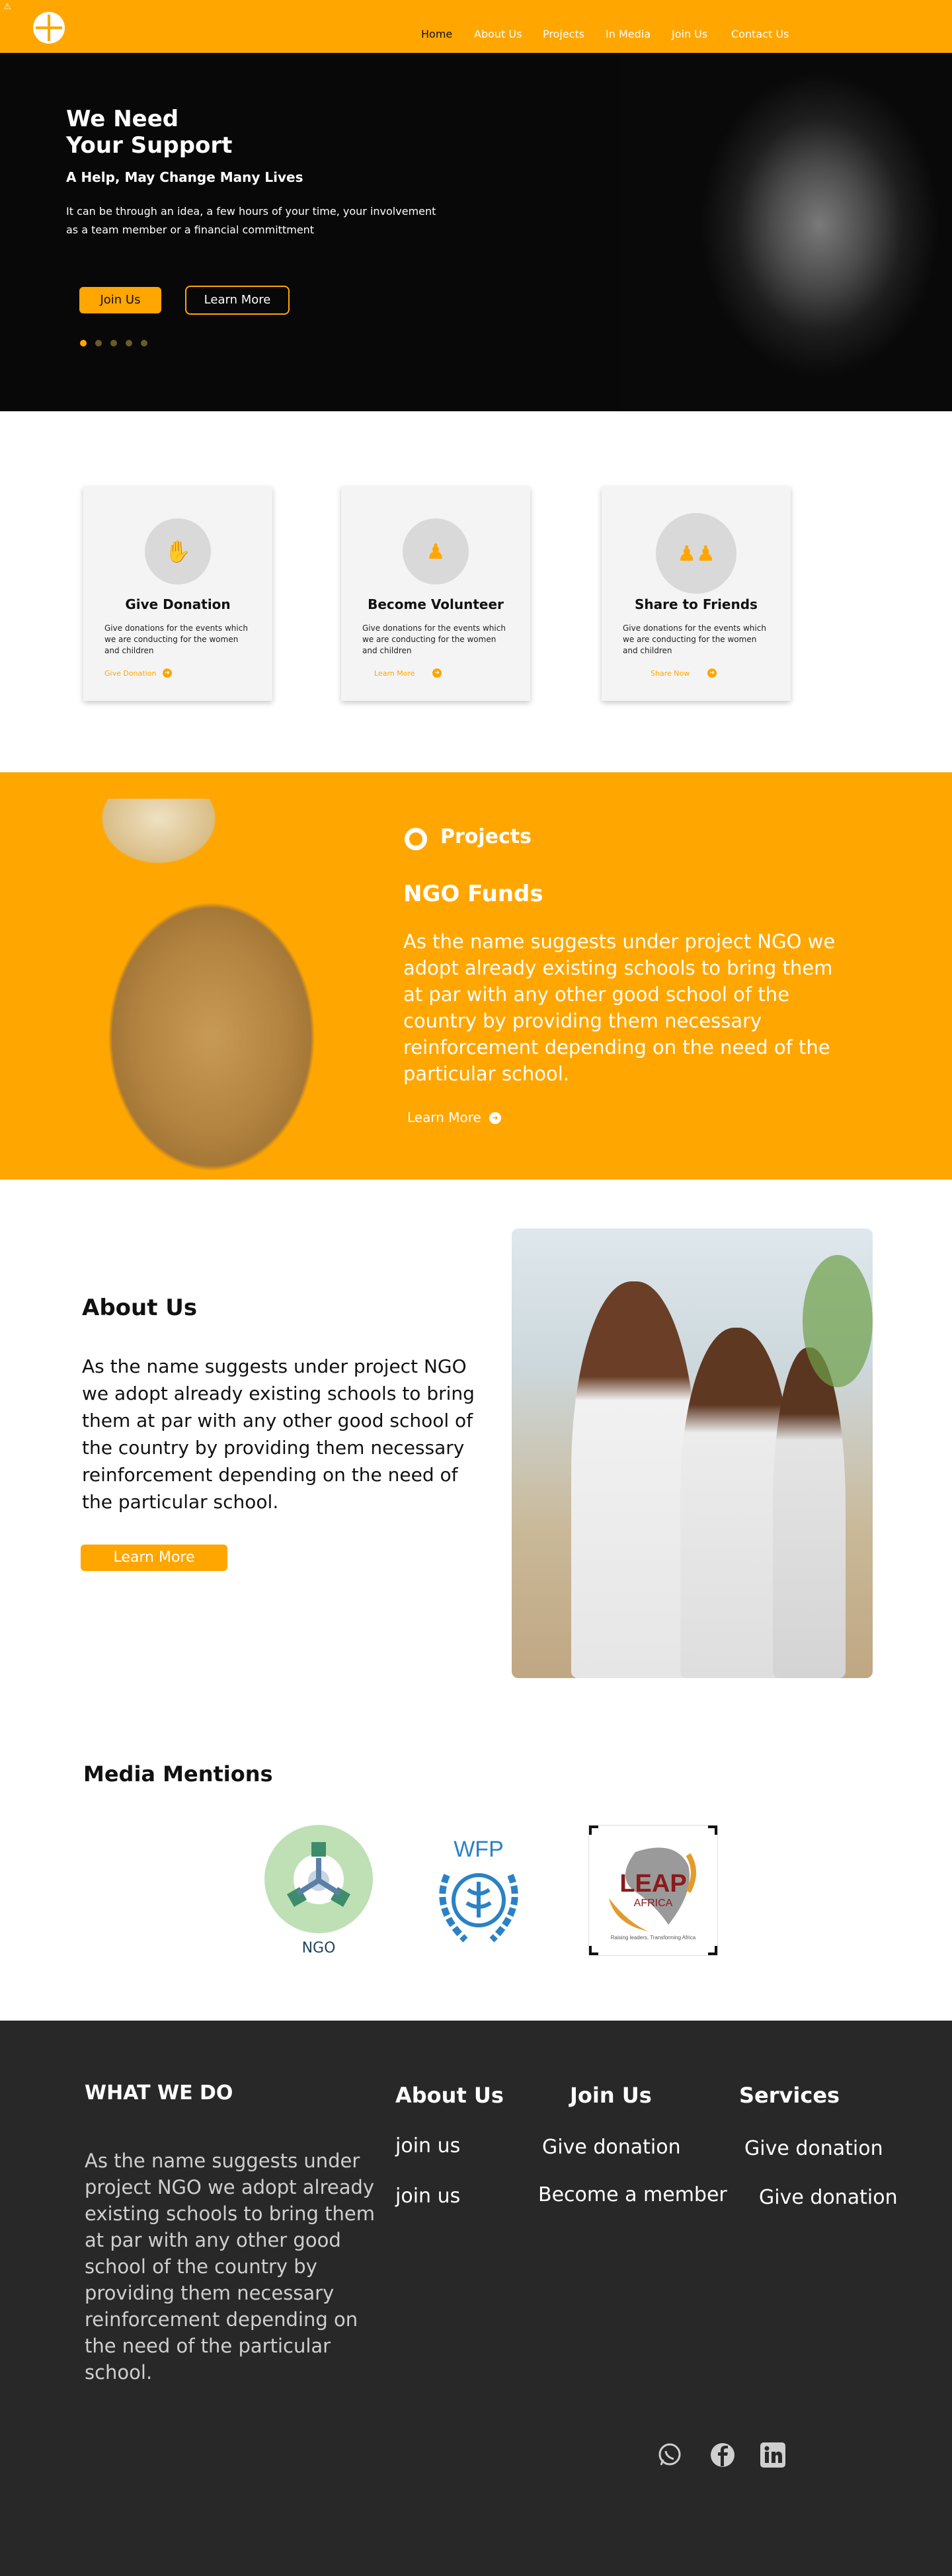 The width and height of the screenshot is (952, 2576). What do you see at coordinates (49, 28) in the screenshot?
I see `site-logo` at bounding box center [49, 28].